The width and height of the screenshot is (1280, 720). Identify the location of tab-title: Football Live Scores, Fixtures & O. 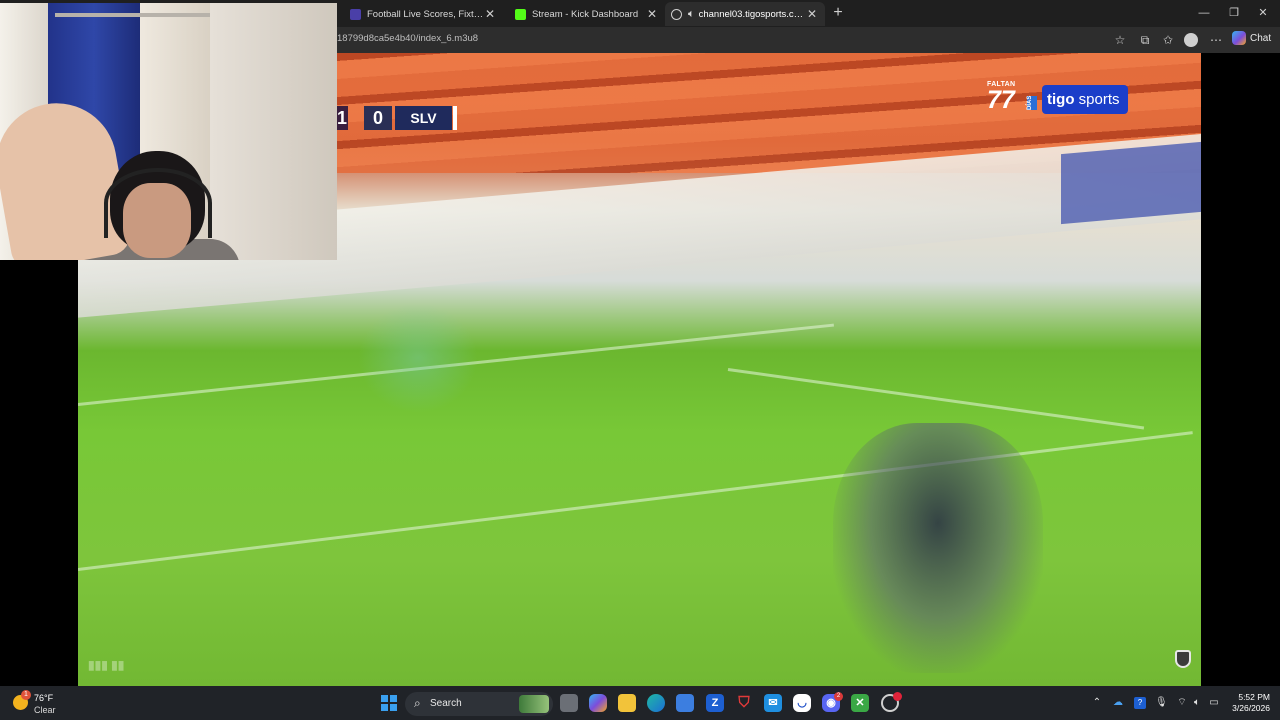
(427, 14).